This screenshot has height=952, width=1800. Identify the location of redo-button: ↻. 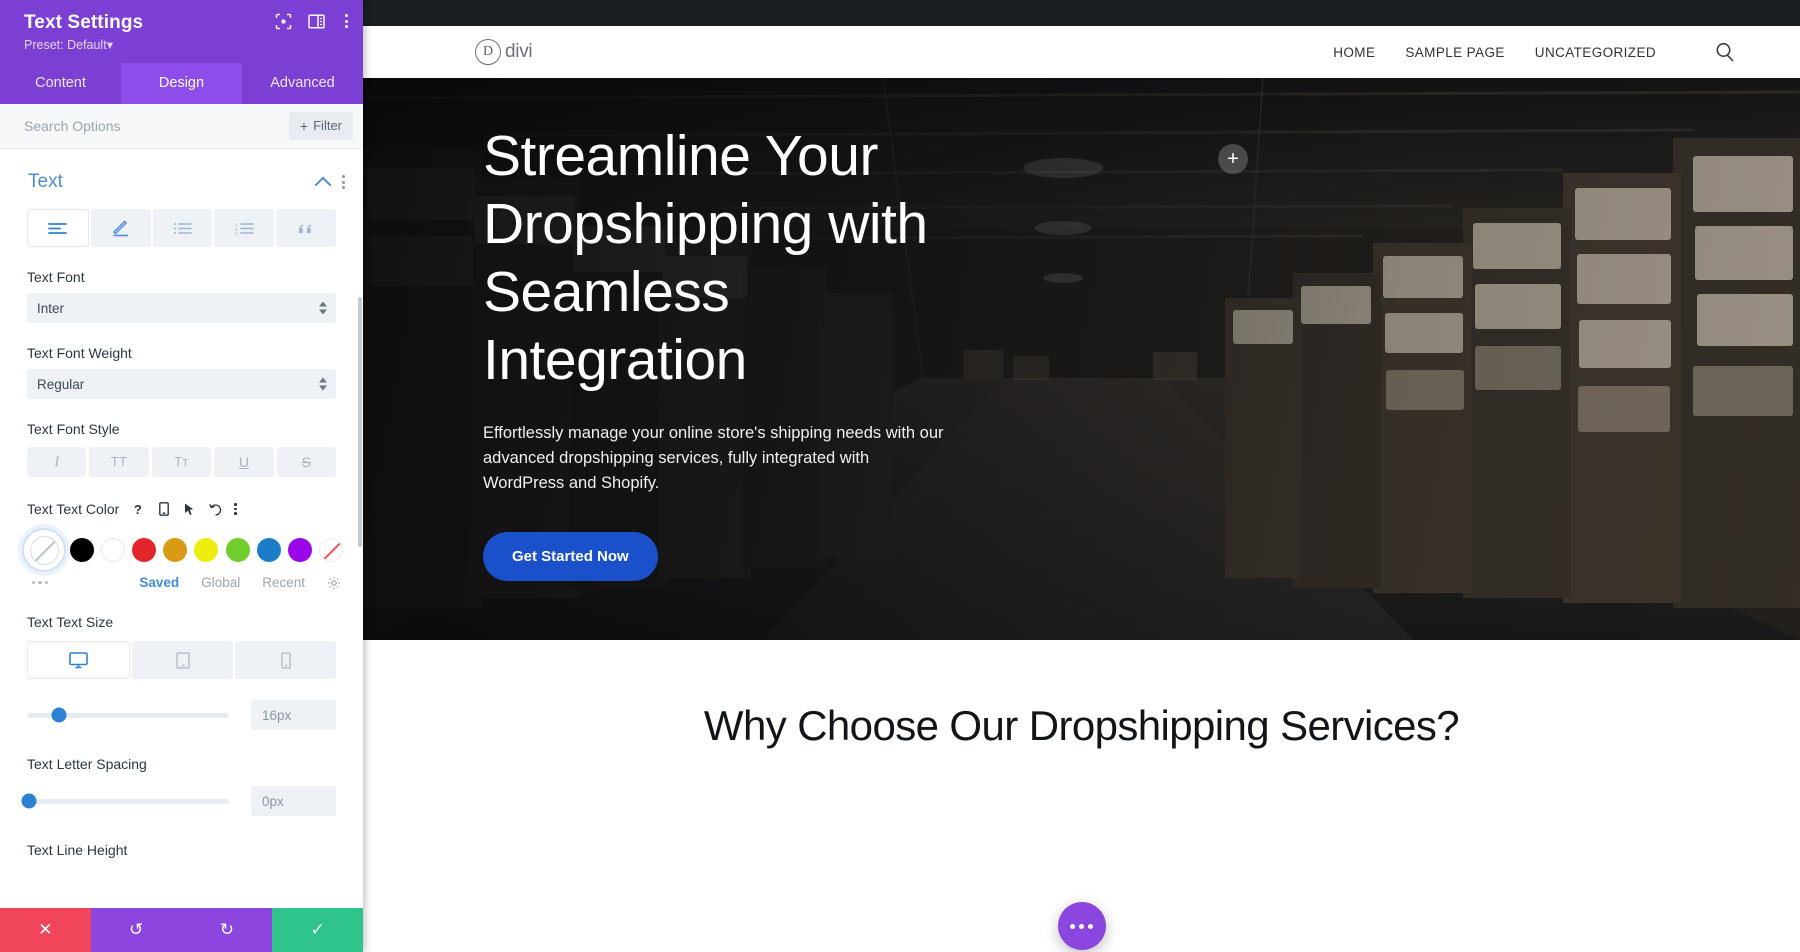
(227, 930).